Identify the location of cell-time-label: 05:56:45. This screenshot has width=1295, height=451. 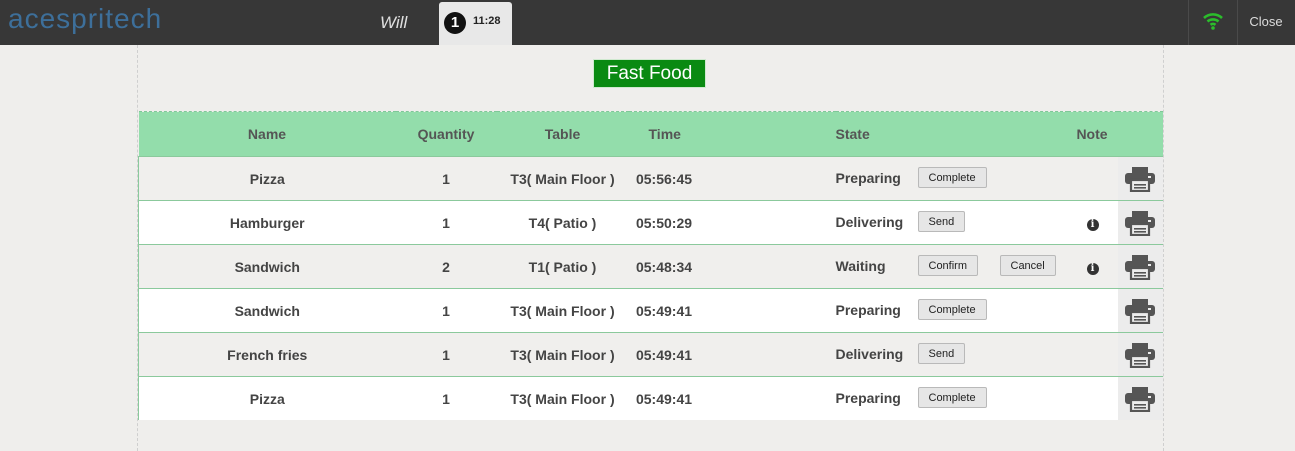
(664, 178).